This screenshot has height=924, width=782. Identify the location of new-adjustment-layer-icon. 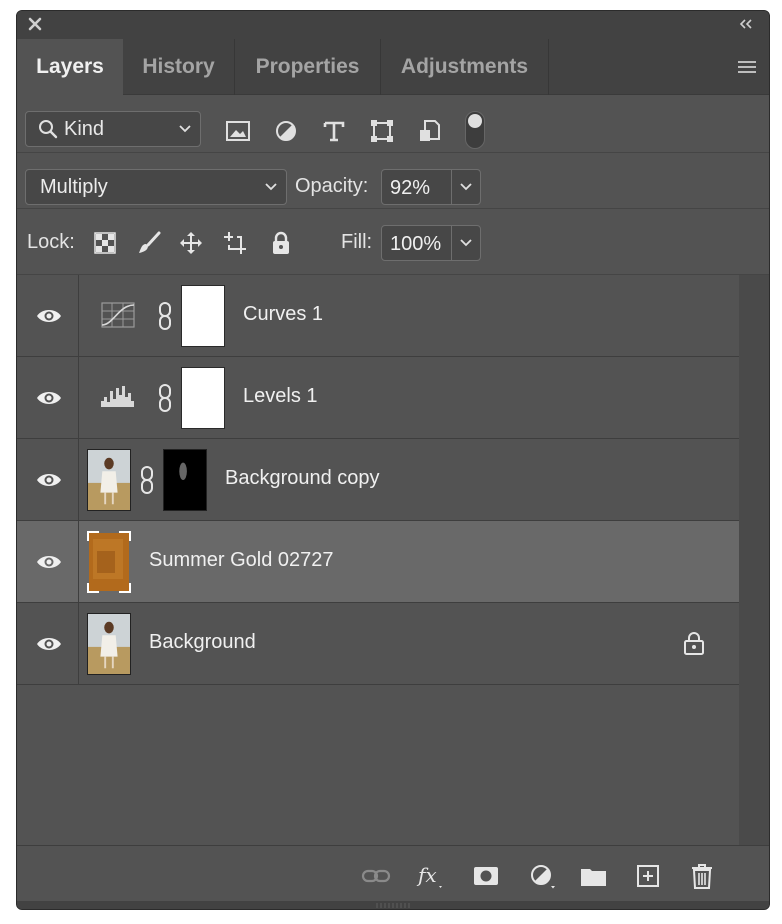
(542, 876).